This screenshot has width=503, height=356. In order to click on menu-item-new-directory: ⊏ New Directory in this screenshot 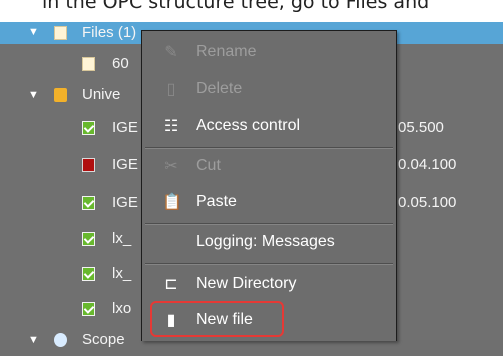, I will do `click(269, 285)`.